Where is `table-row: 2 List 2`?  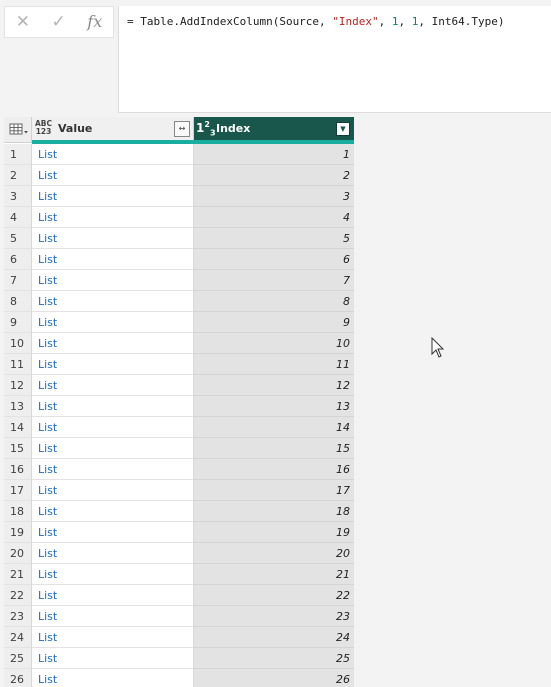 table-row: 2 List 2 is located at coordinates (179, 175).